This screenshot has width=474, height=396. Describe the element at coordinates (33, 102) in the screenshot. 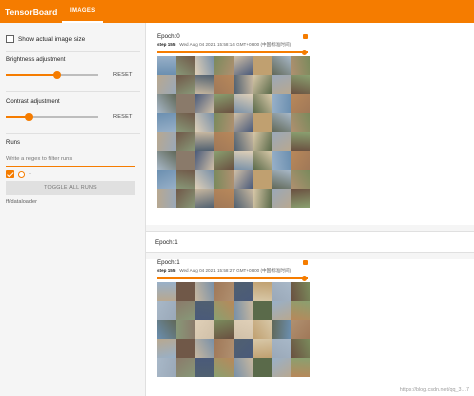

I see `contrast-label: Contrast adjustment` at that location.